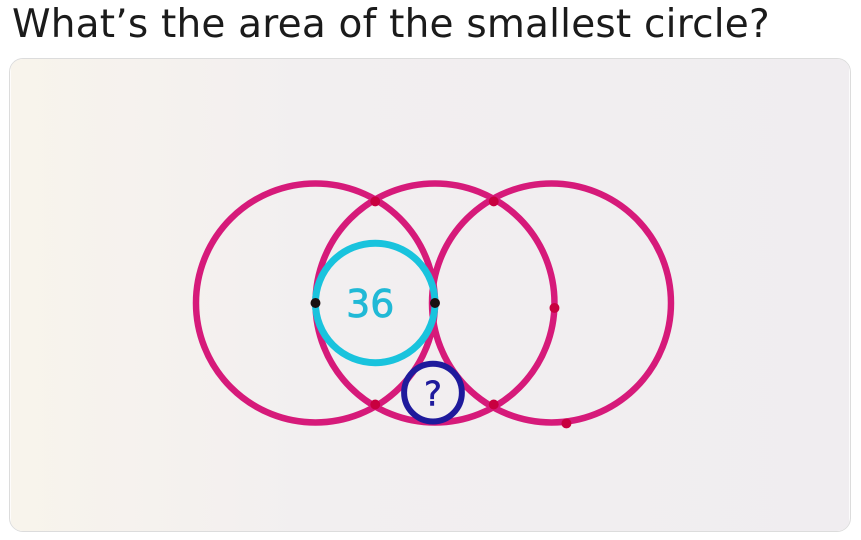 The width and height of the screenshot is (861, 540). I want to click on medium-circle-area-label: 36, so click(370, 304).